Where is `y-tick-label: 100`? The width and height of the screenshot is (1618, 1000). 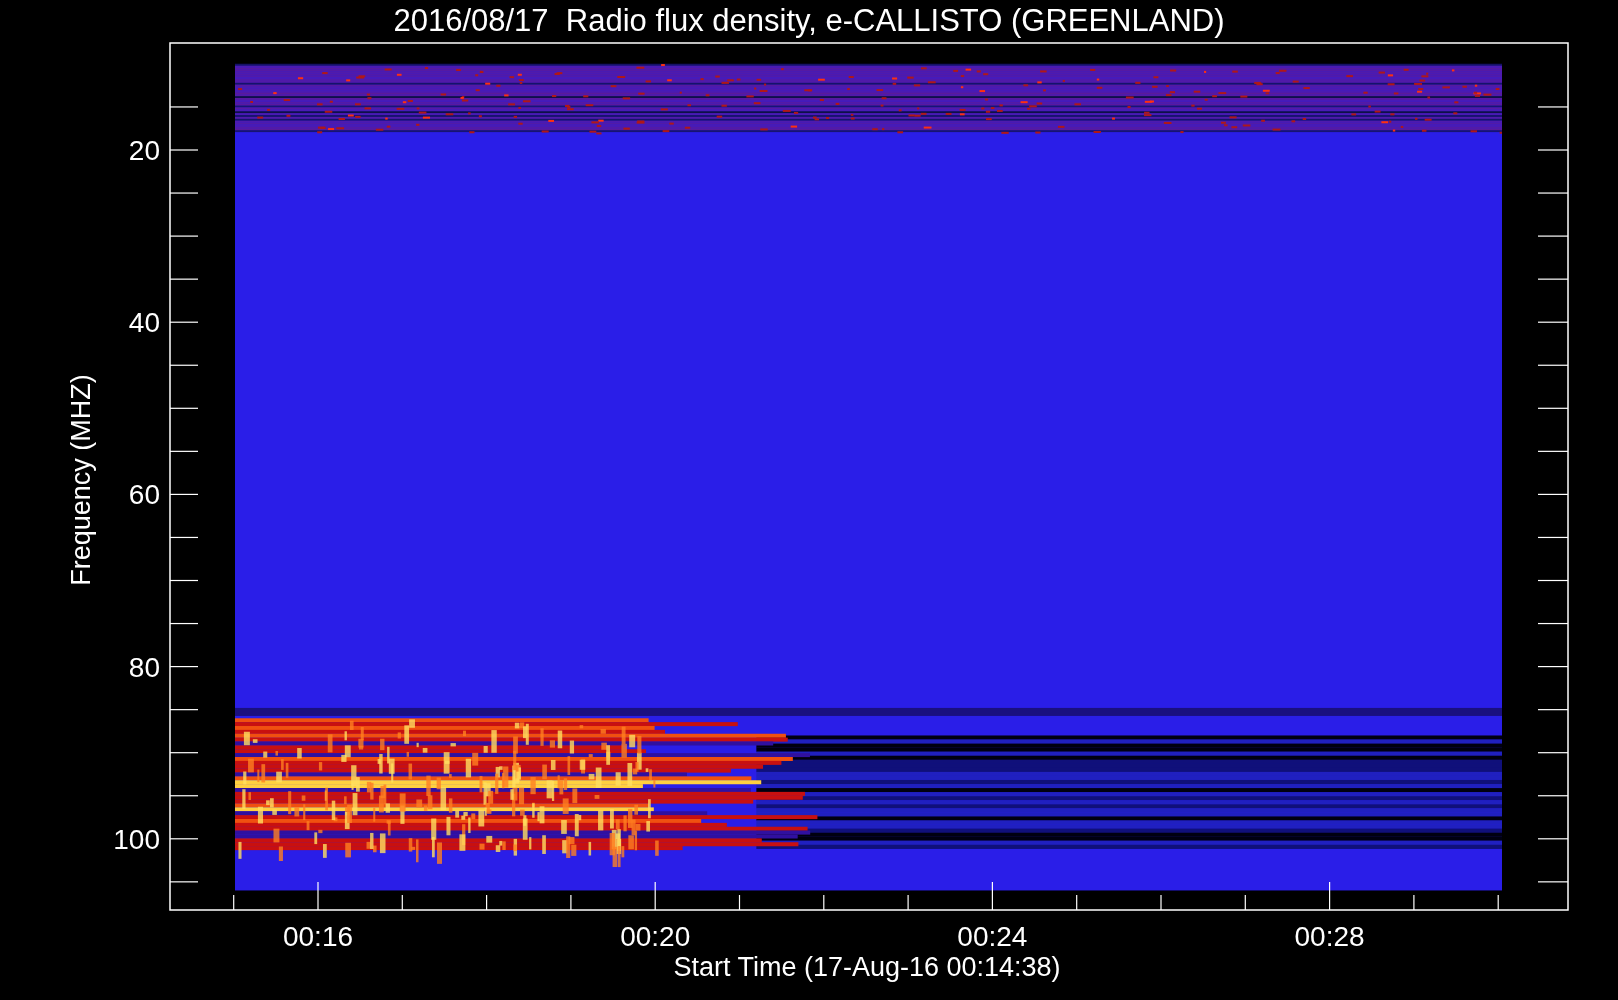 y-tick-label: 100 is located at coordinates (136, 839).